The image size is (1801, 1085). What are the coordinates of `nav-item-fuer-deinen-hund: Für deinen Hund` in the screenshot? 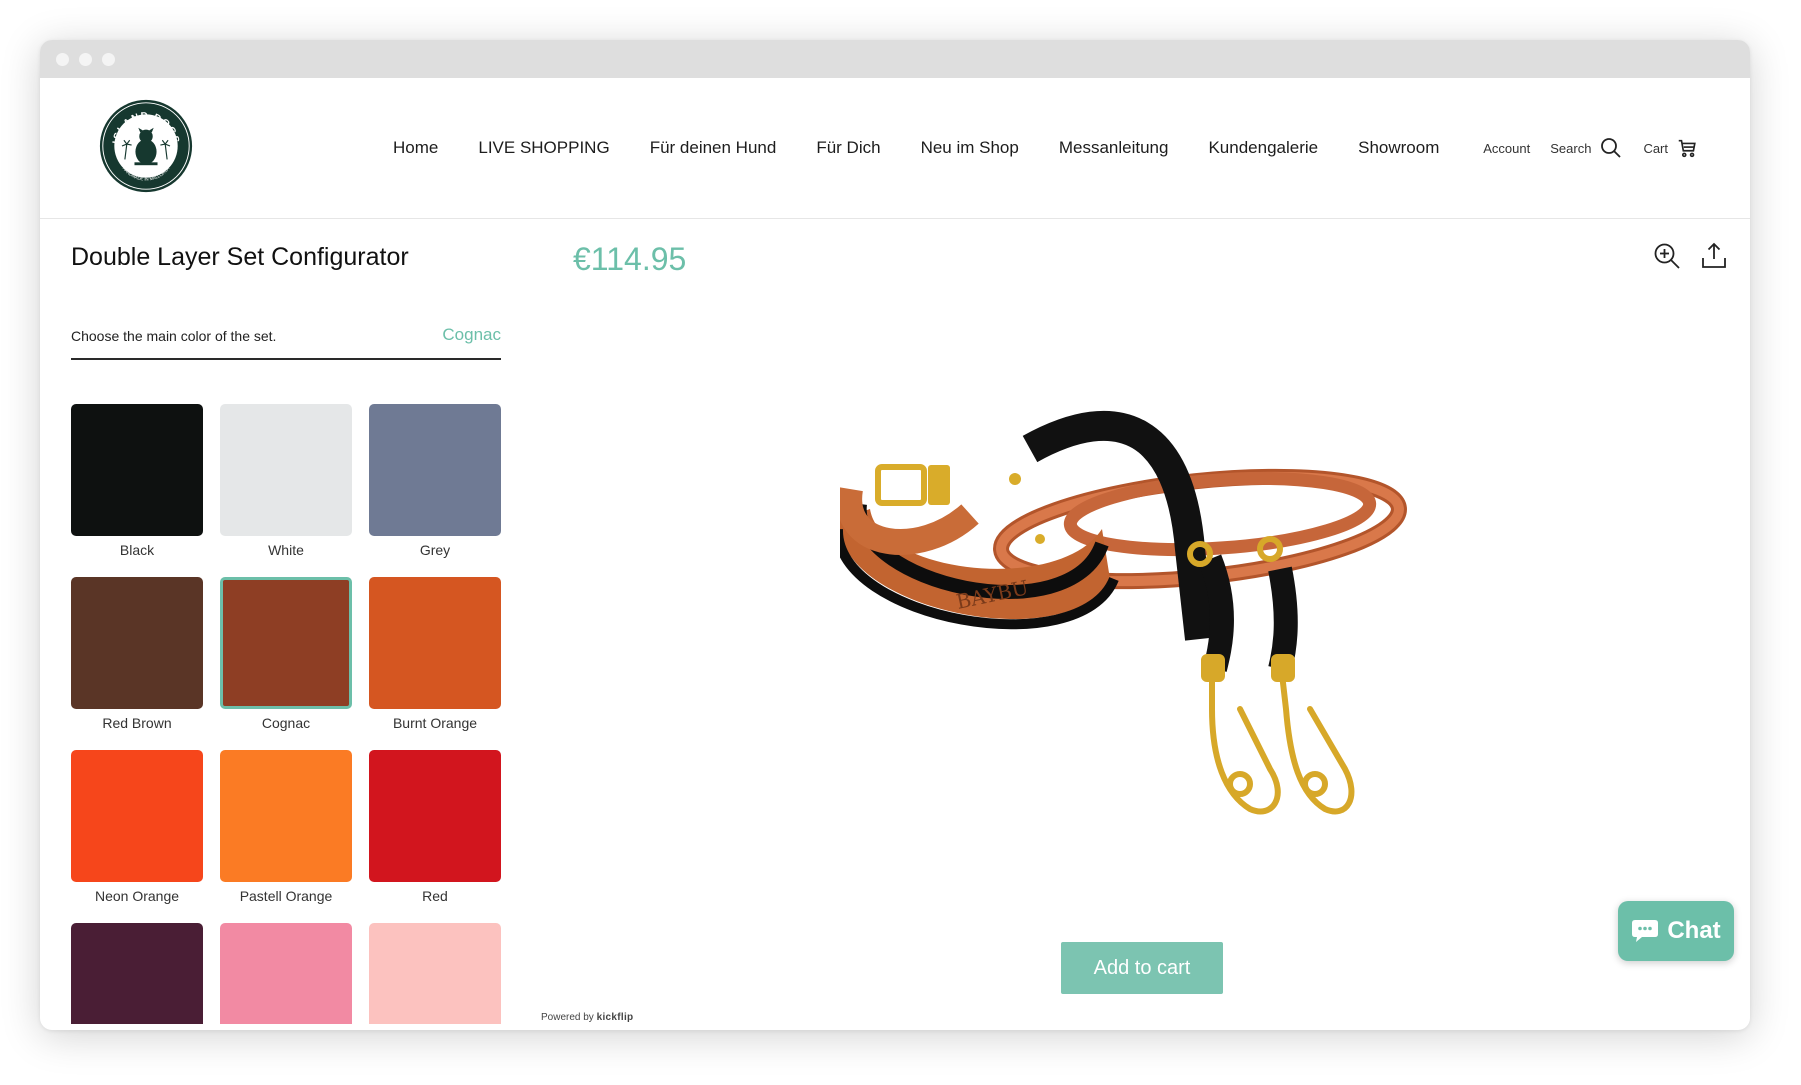 It's located at (713, 148).